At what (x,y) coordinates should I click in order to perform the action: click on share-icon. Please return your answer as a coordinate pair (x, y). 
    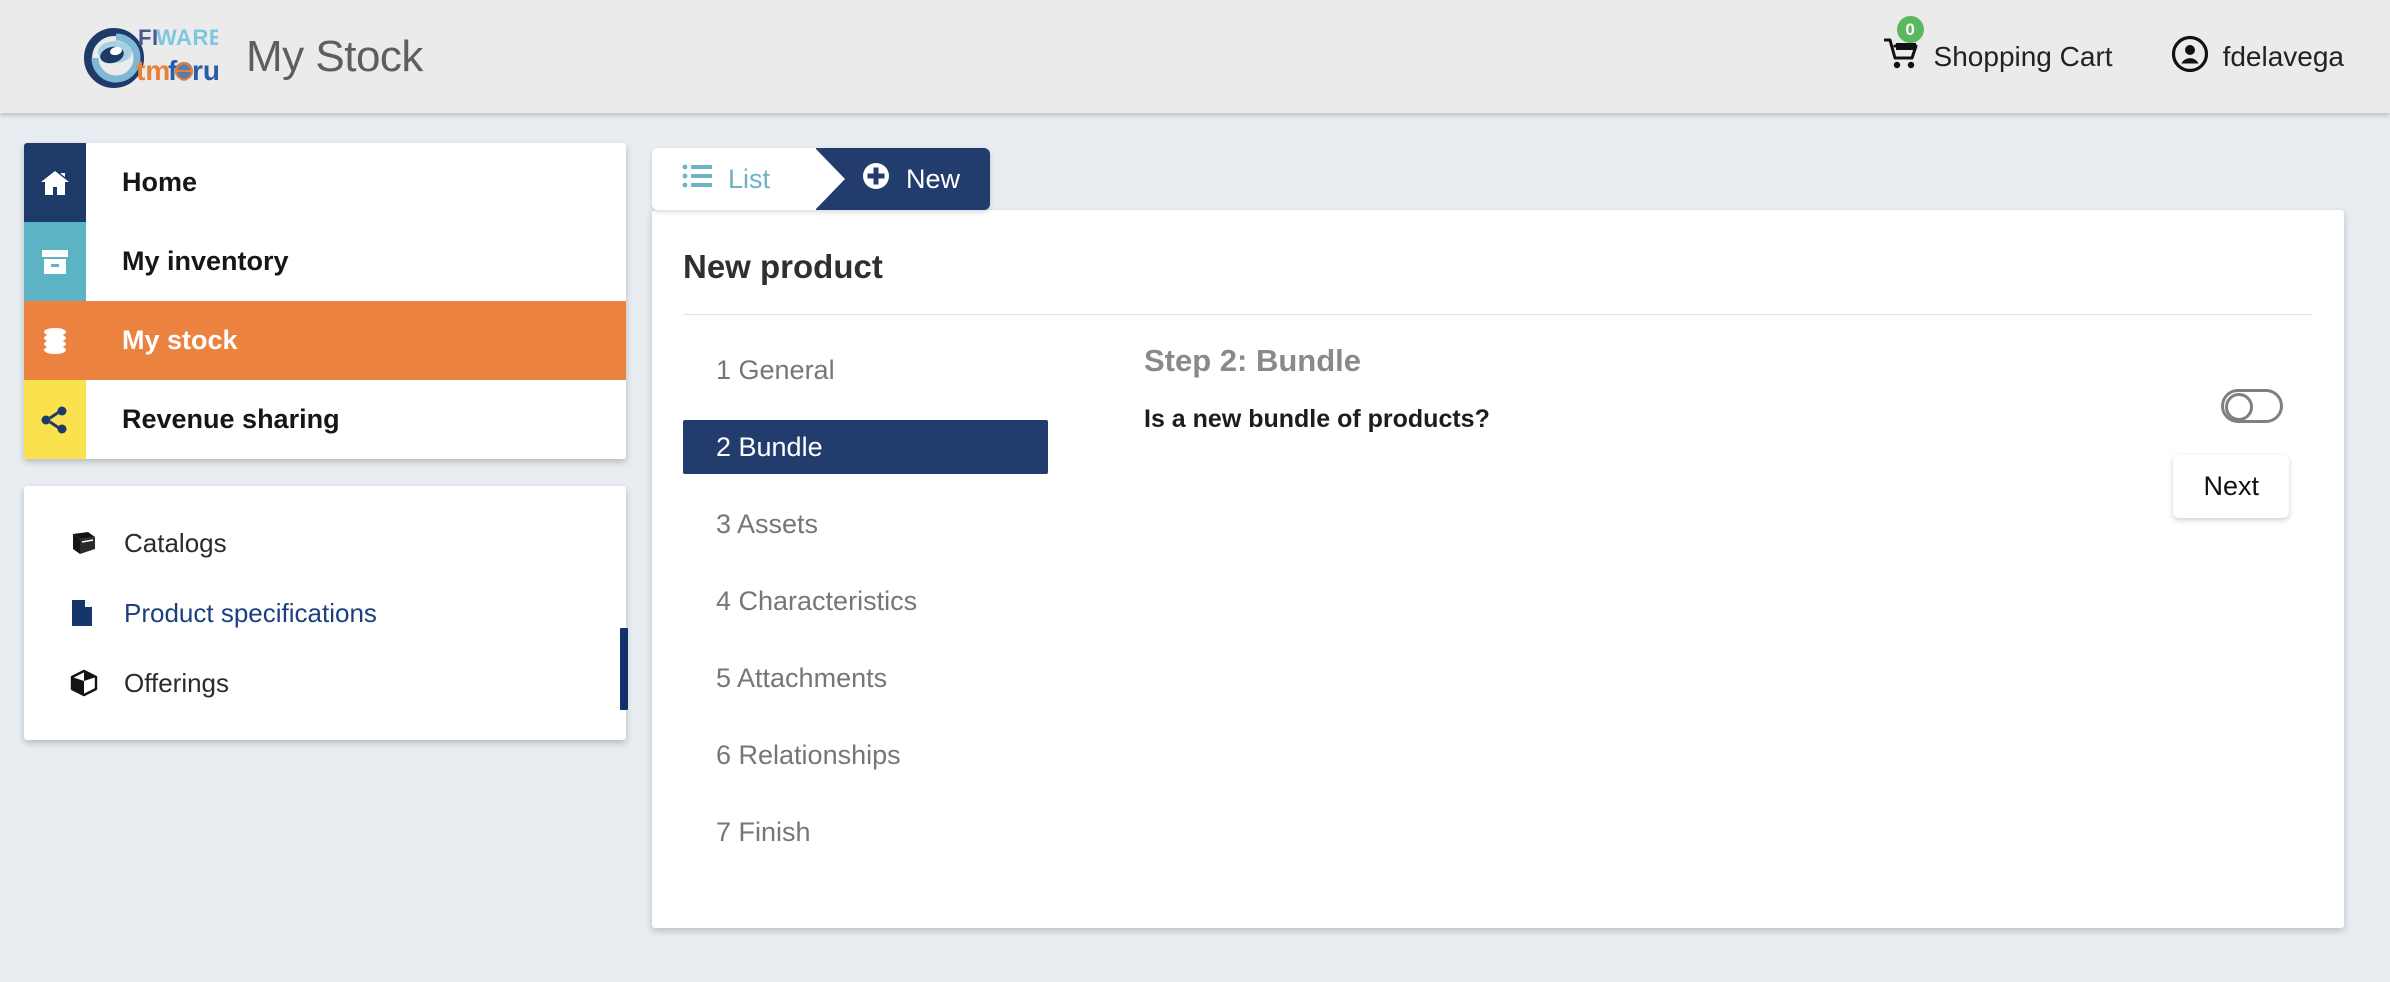
    Looking at the image, I should click on (55, 419).